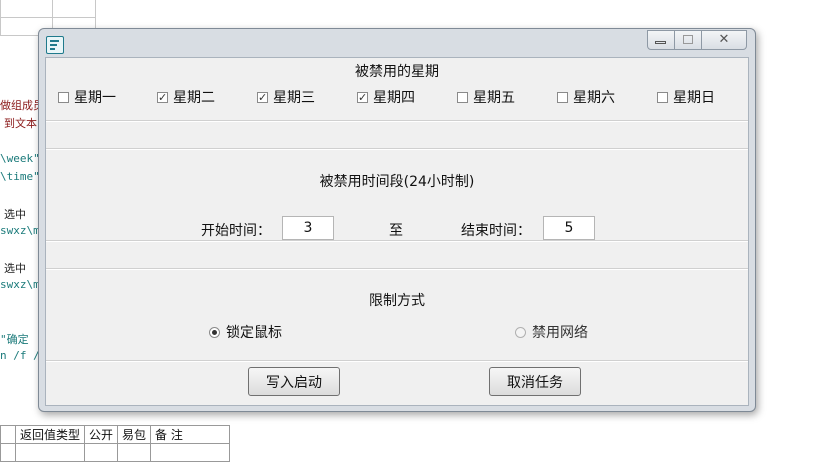 This screenshot has height=462, width=825. I want to click on to-label: 至, so click(396, 231).